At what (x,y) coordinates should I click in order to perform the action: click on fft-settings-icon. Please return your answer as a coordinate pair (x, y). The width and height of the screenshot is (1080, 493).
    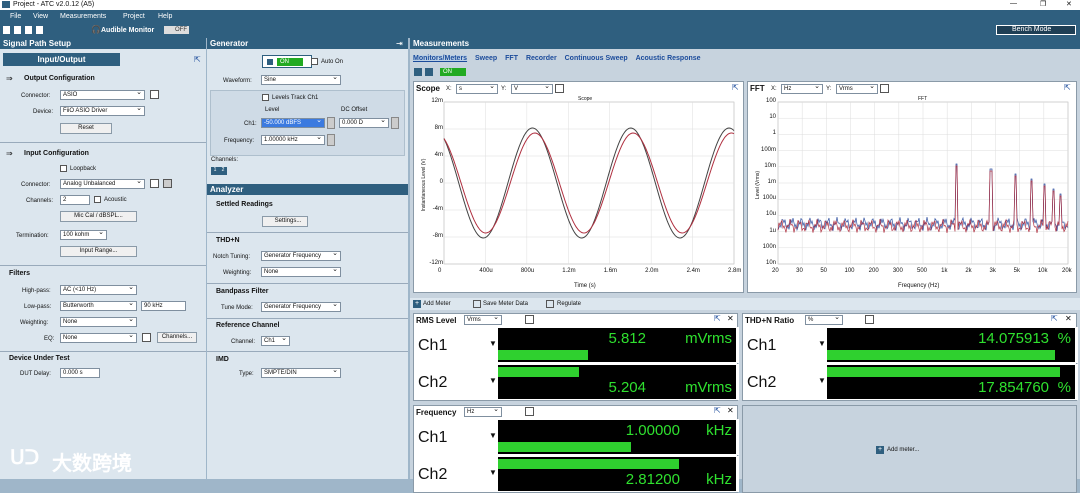
    Looking at the image, I should click on (884, 88).